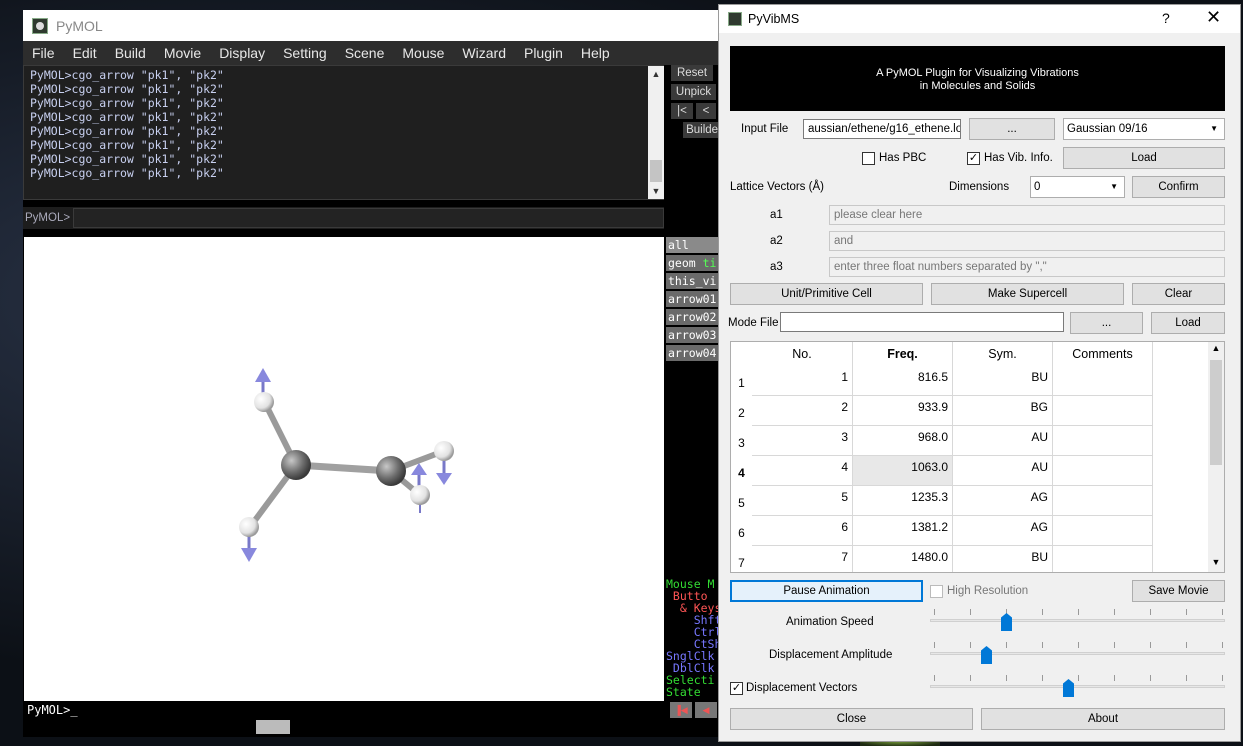 This screenshot has height=746, width=1243. Describe the element at coordinates (802, 531) in the screenshot. I see `cell-no: 6` at that location.